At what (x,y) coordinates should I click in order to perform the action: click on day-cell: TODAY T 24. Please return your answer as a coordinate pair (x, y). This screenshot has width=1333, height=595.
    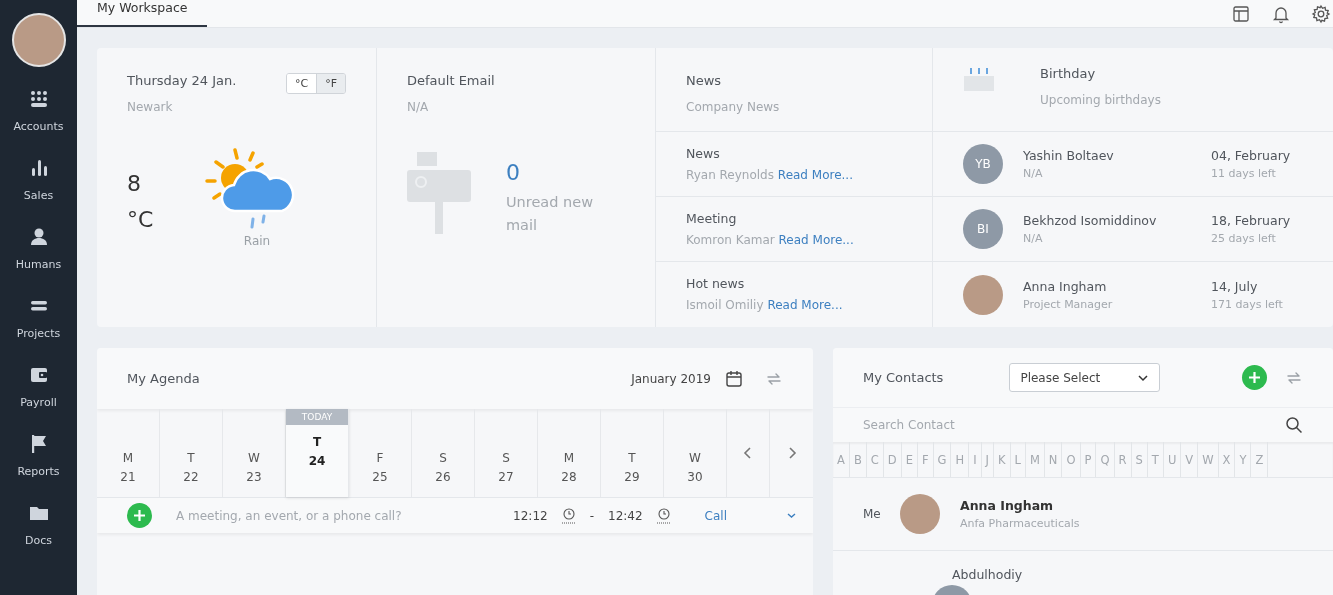
    Looking at the image, I should click on (317, 453).